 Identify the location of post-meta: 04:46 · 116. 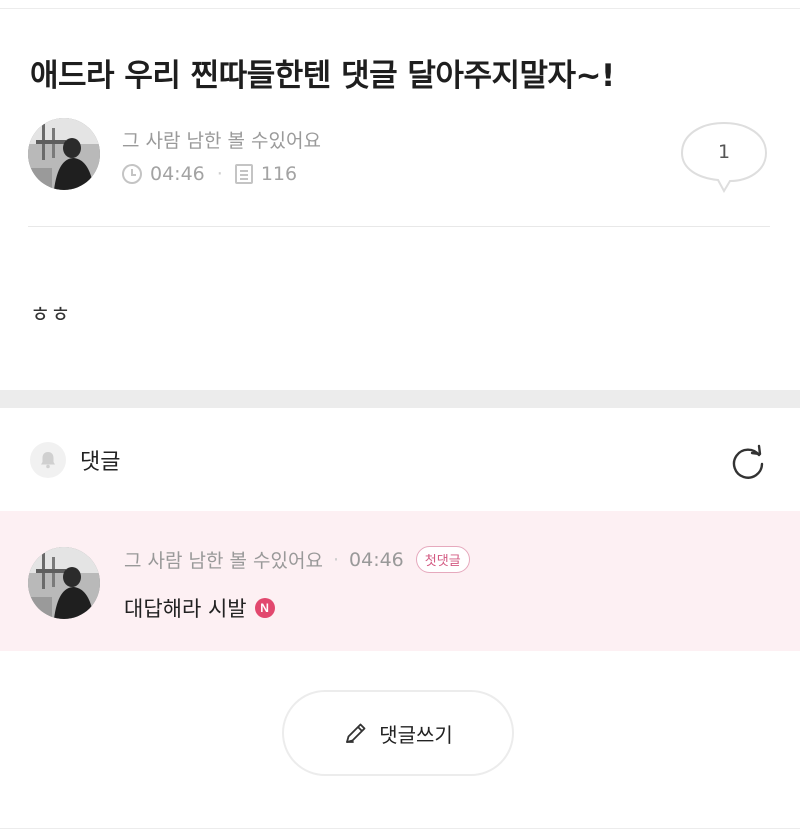
(209, 174).